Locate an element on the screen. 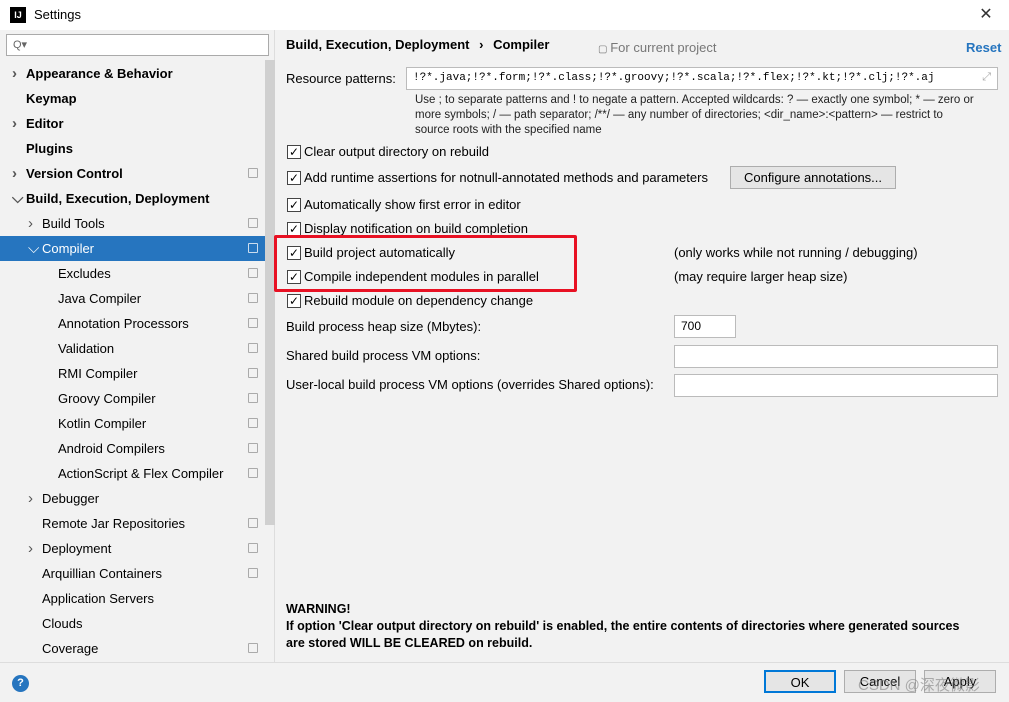  sidebar-item: Keymap is located at coordinates (132, 98).